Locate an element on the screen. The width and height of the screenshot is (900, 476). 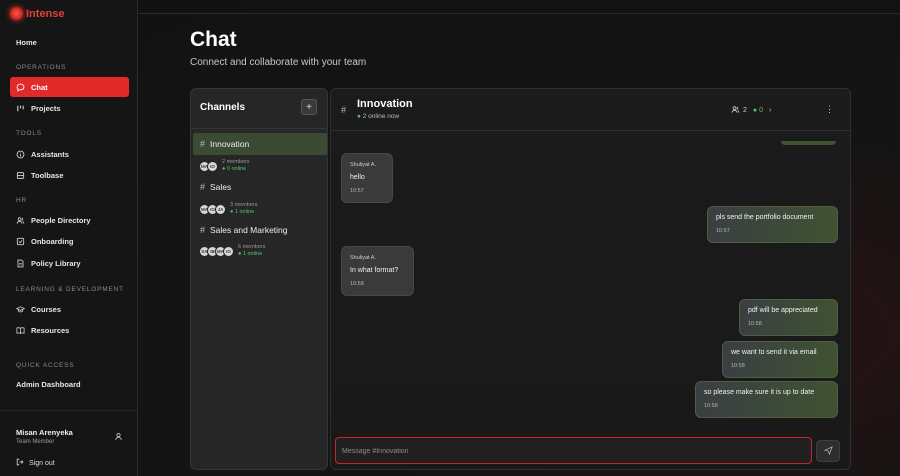
sidebar-item-label: Chat is located at coordinates (39, 87).